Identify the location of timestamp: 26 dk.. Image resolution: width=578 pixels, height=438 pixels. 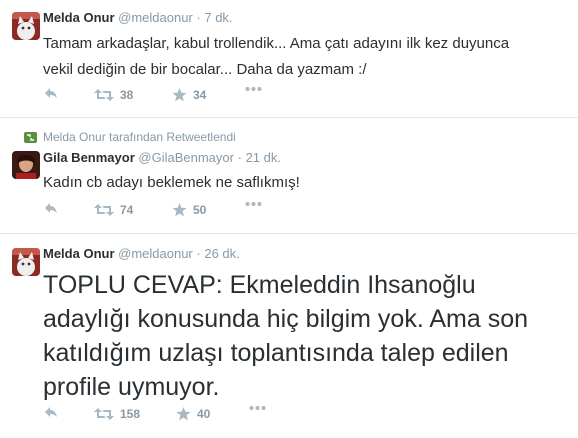
(221, 253).